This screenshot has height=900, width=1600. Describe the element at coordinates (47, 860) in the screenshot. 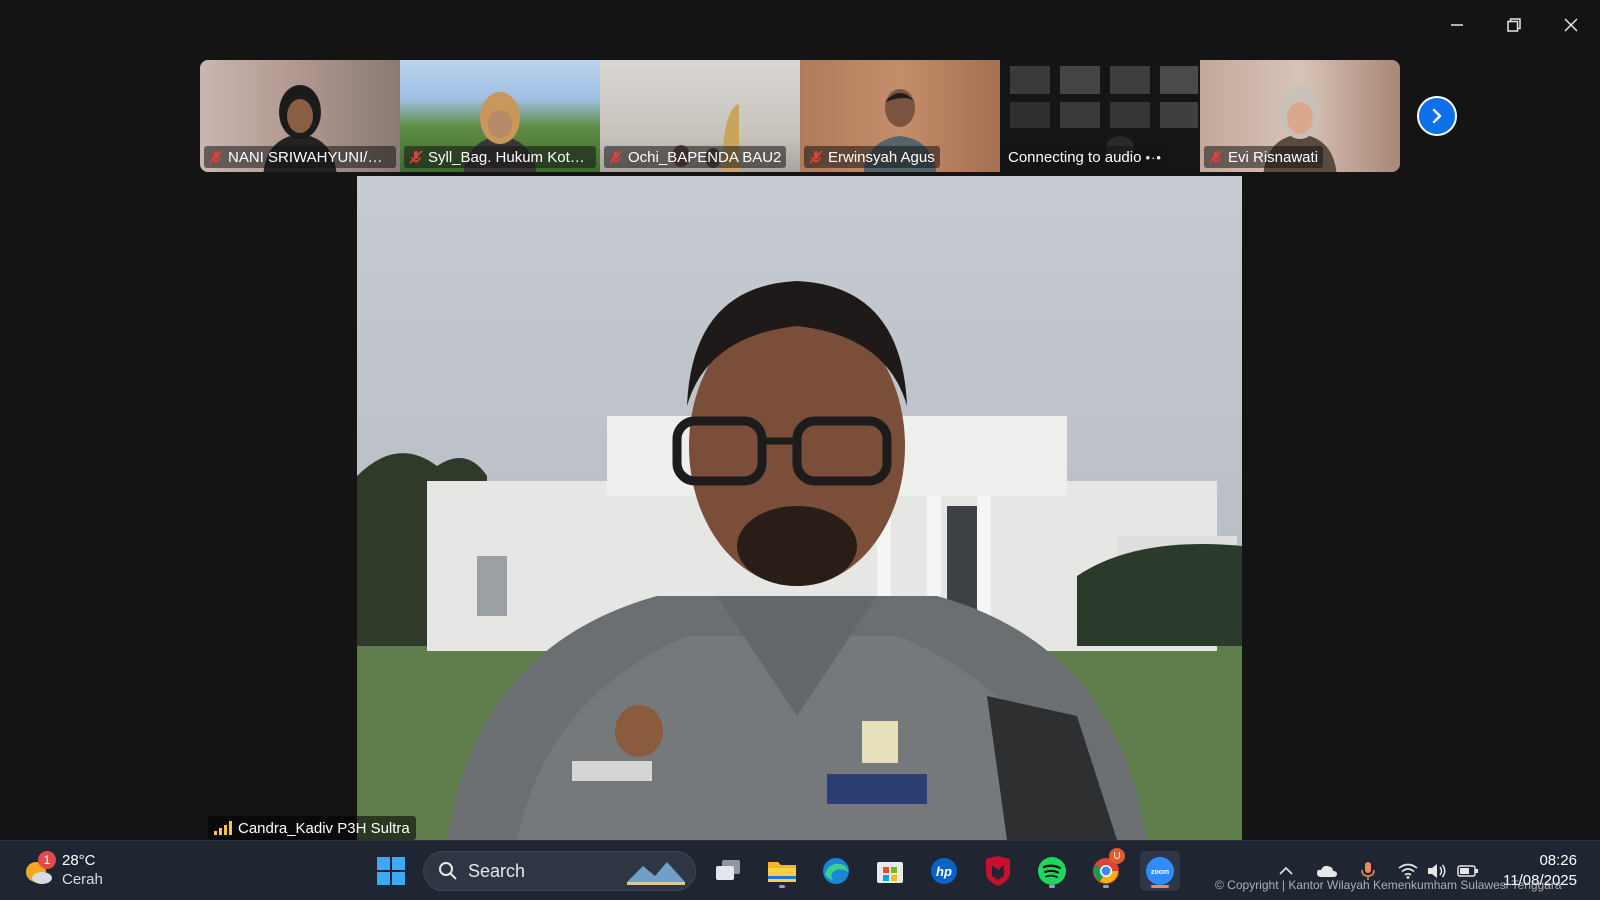

I see `notification-badge: 1` at that location.